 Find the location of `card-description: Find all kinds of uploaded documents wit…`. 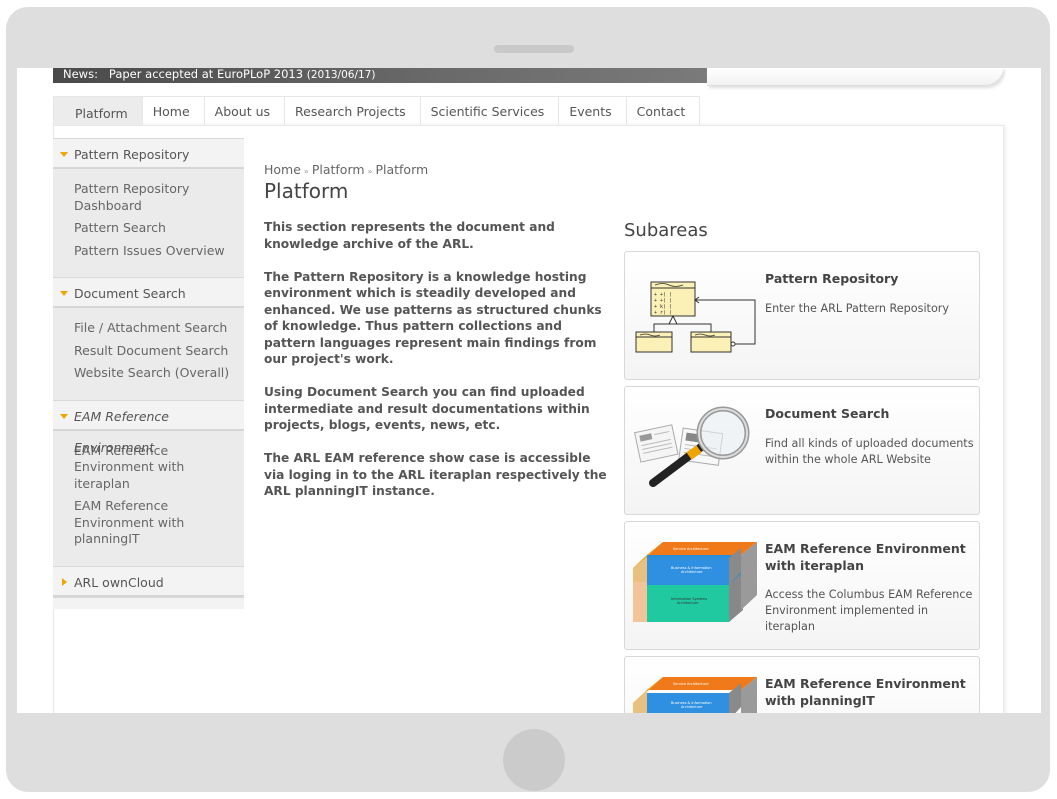

card-description: Find all kinds of uploaded documents wit… is located at coordinates (869, 451).